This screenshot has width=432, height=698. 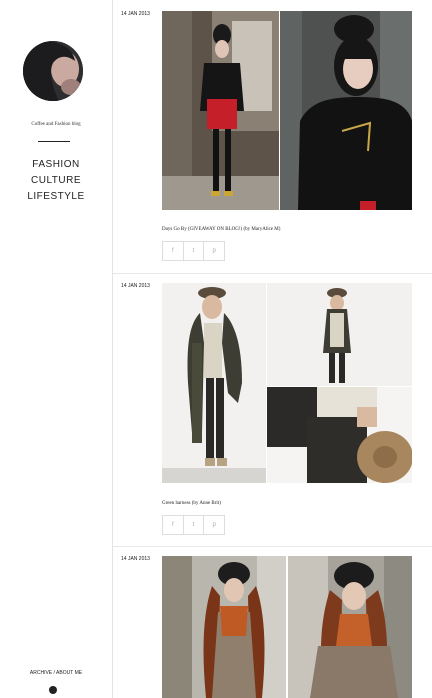 What do you see at coordinates (69, 673) in the screenshot?
I see `about-me-link: ABOUT ME` at bounding box center [69, 673].